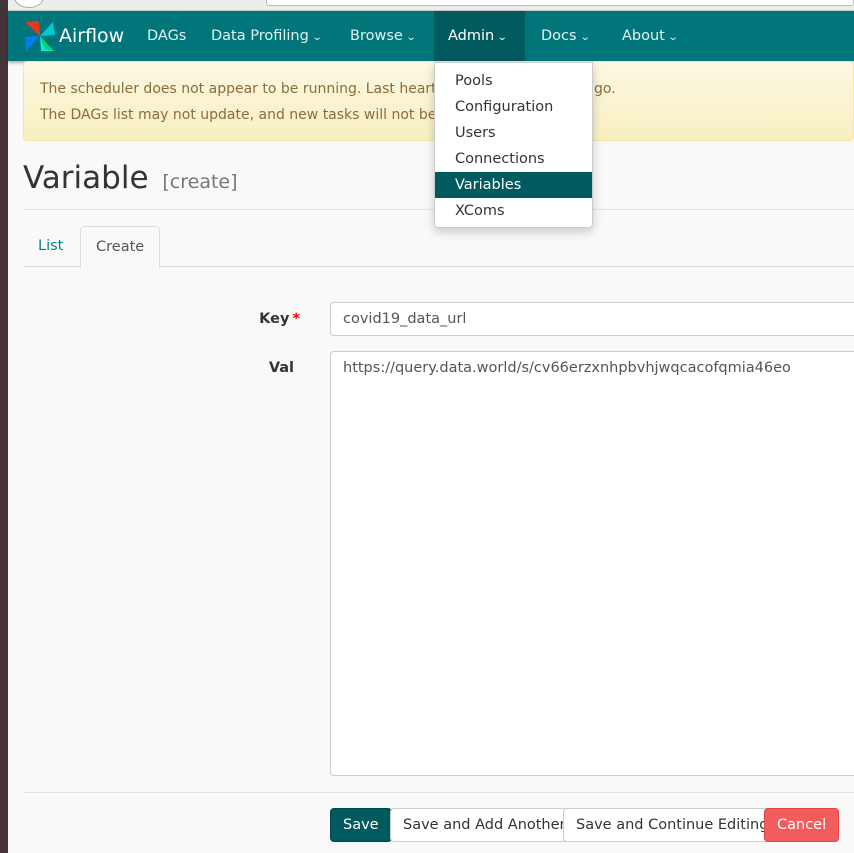 The width and height of the screenshot is (854, 853). I want to click on airflow-pinwheel-icon, so click(40, 36).